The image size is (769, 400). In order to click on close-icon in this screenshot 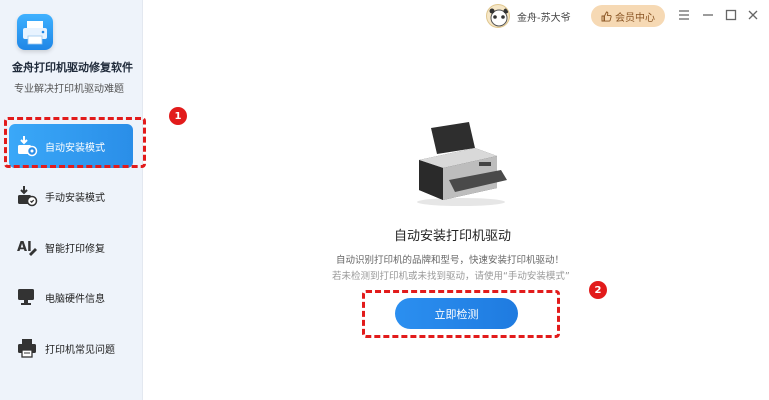, I will do `click(753, 15)`.